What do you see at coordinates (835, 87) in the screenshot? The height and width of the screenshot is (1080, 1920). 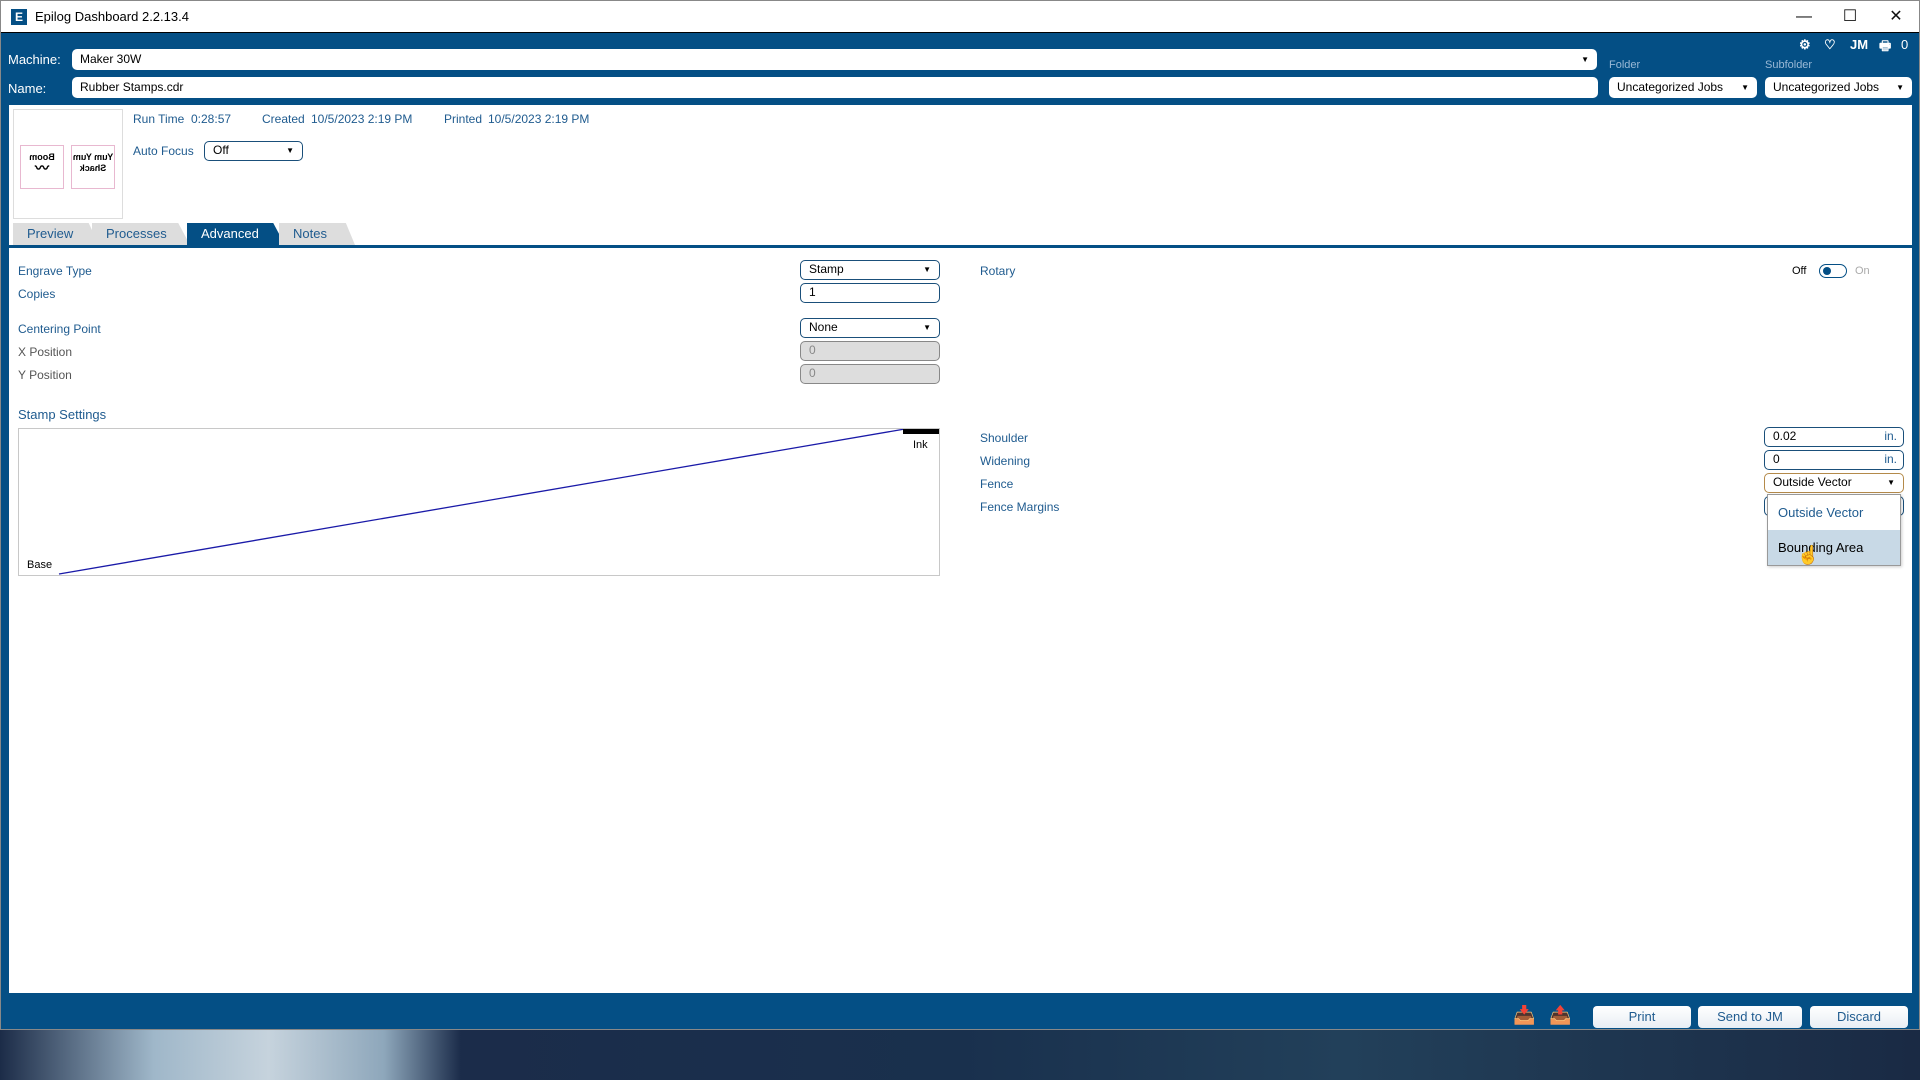 I see `name-input: Rubber Stamps.cdr` at bounding box center [835, 87].